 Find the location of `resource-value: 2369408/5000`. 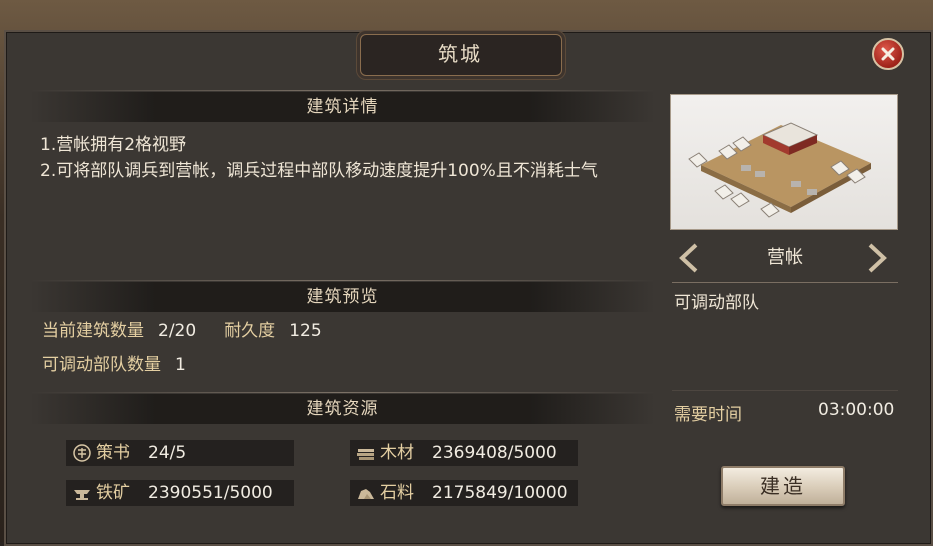

resource-value: 2369408/5000 is located at coordinates (494, 453).